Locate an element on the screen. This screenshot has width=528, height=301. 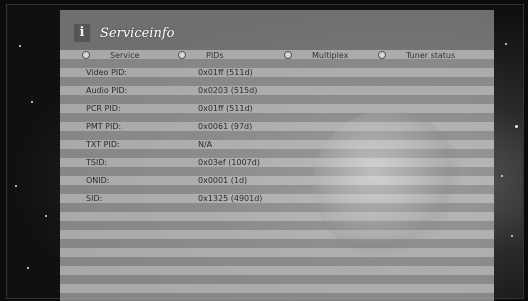
row-value: N/A is located at coordinates (205, 144).